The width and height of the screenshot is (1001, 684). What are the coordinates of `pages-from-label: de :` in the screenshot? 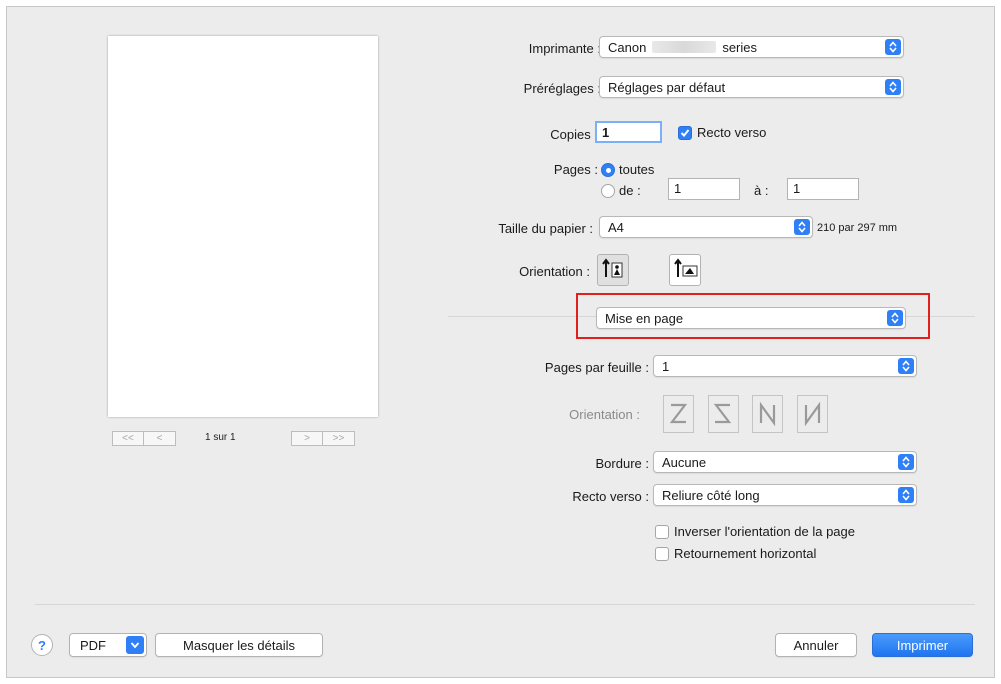 It's located at (630, 190).